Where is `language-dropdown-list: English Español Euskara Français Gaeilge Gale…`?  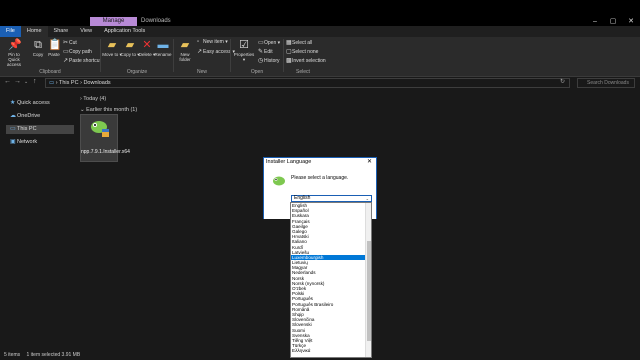 language-dropdown-list: English Español Euskara Français Gaeilge Gale… is located at coordinates (331, 280).